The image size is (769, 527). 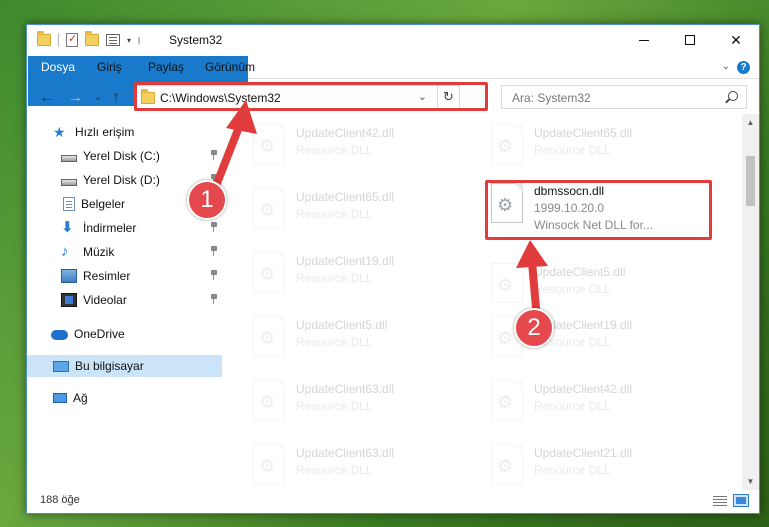 I want to click on tab-gorunum: Görünüm, so click(x=230, y=67).